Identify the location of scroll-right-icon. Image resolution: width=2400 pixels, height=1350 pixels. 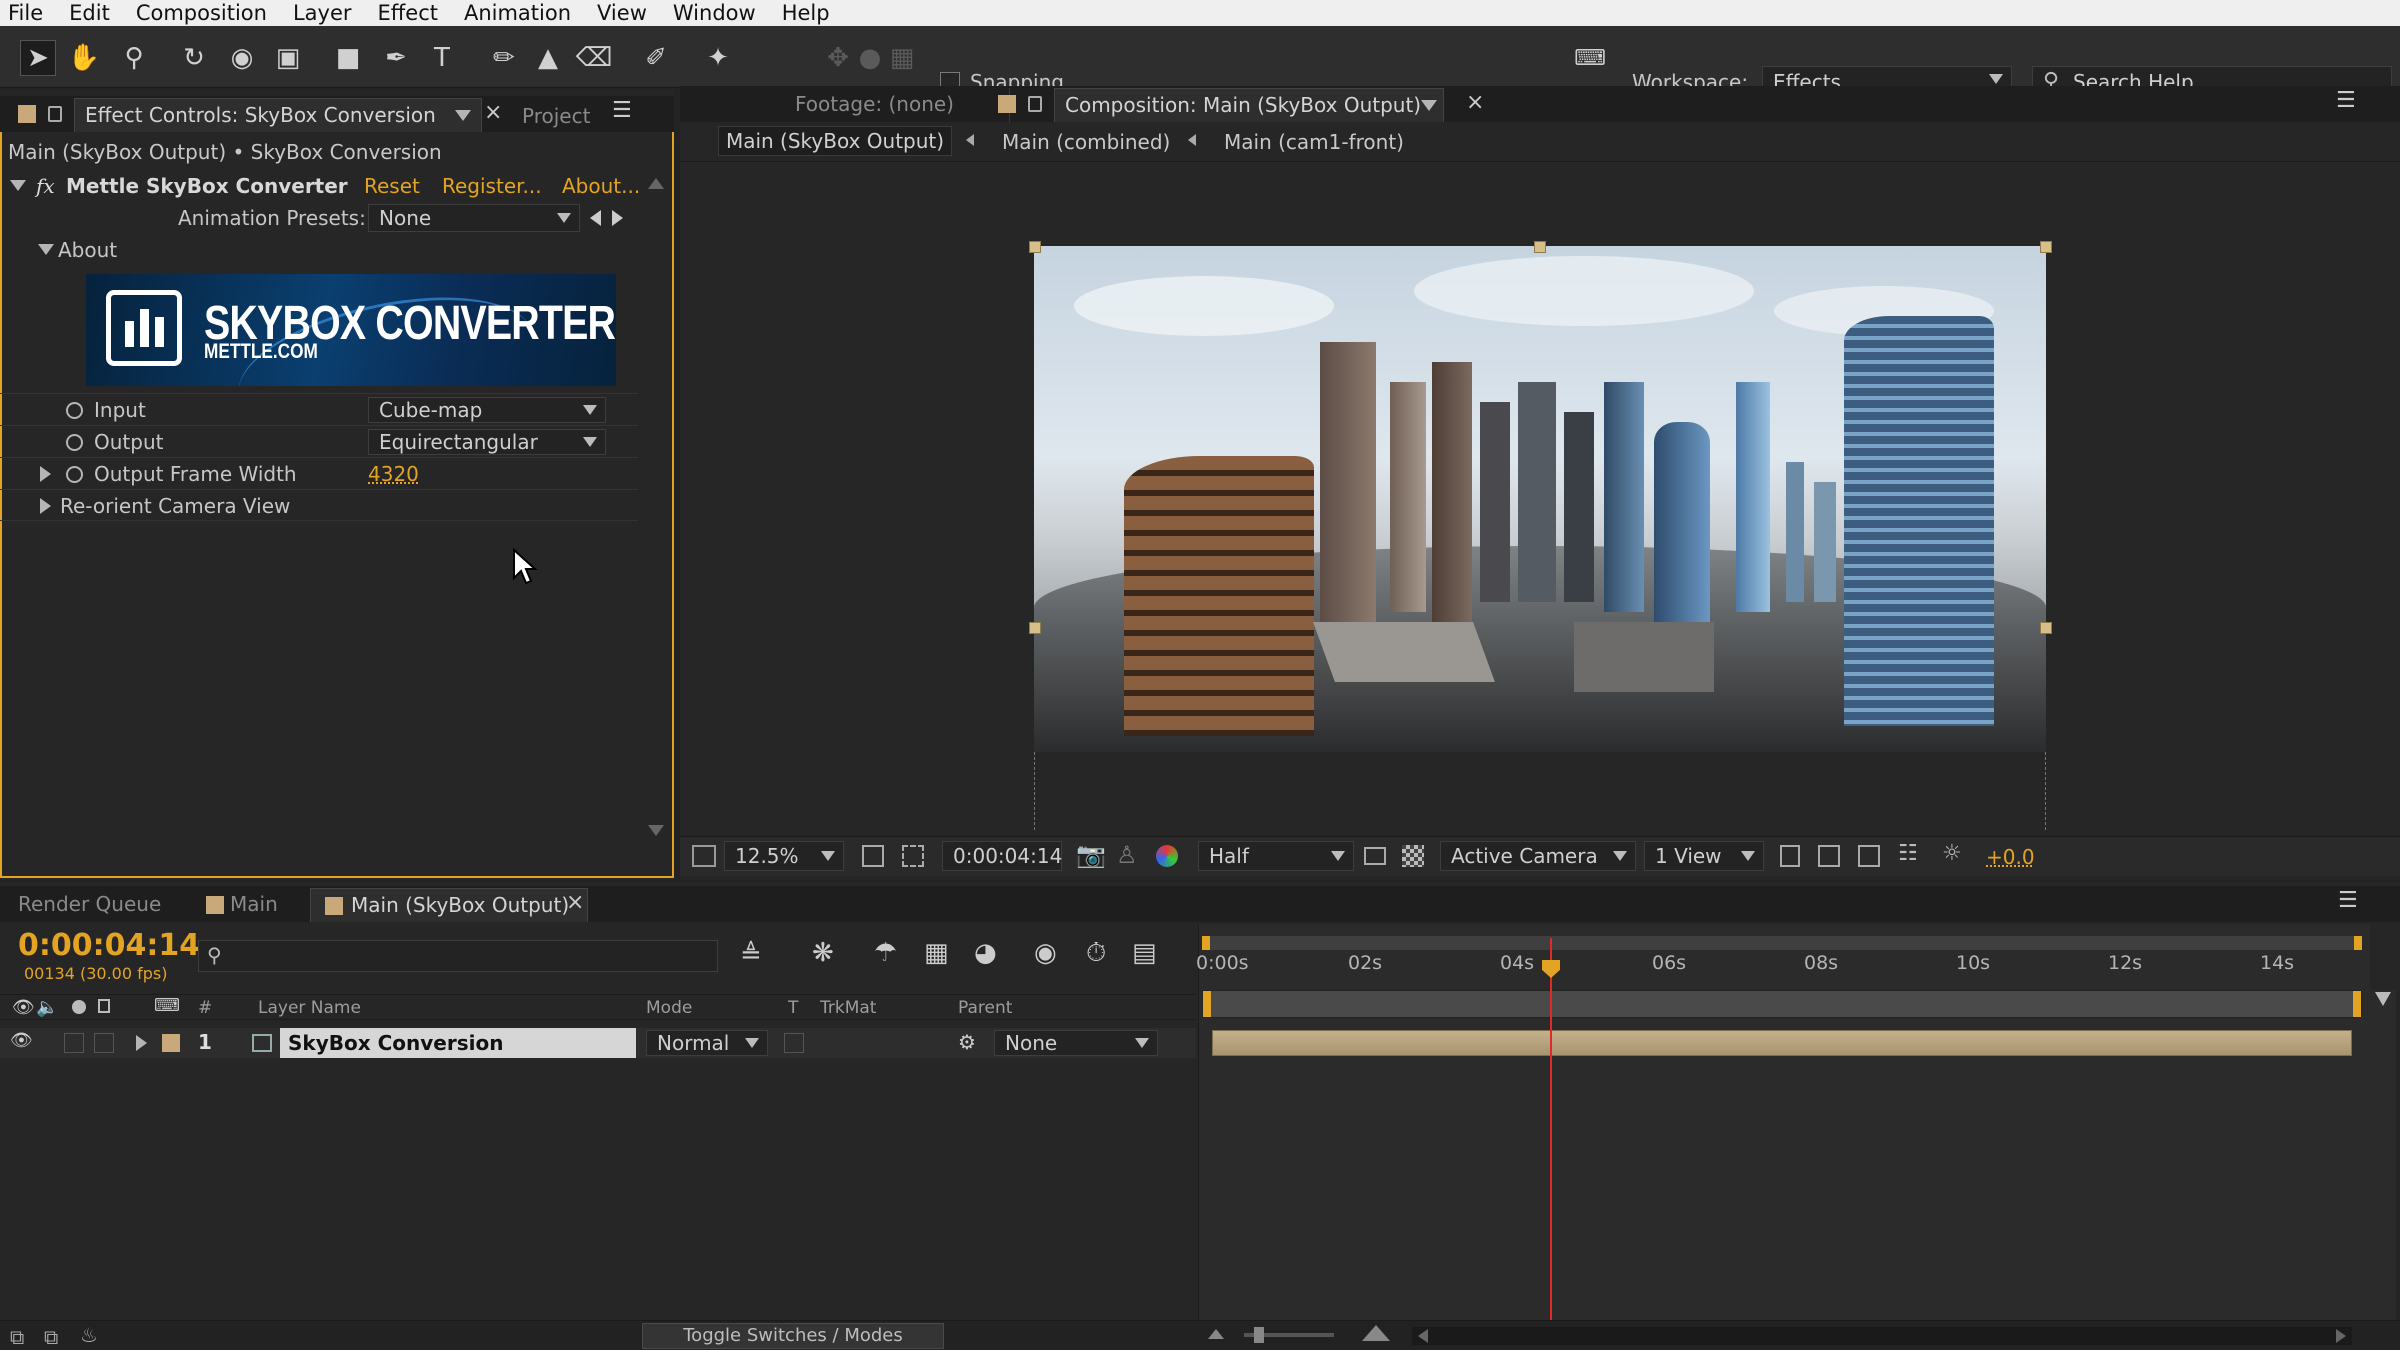
(2341, 1336).